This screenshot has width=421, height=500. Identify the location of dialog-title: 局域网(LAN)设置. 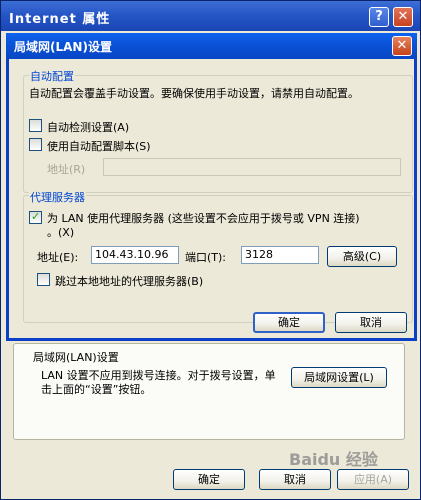
(63, 47).